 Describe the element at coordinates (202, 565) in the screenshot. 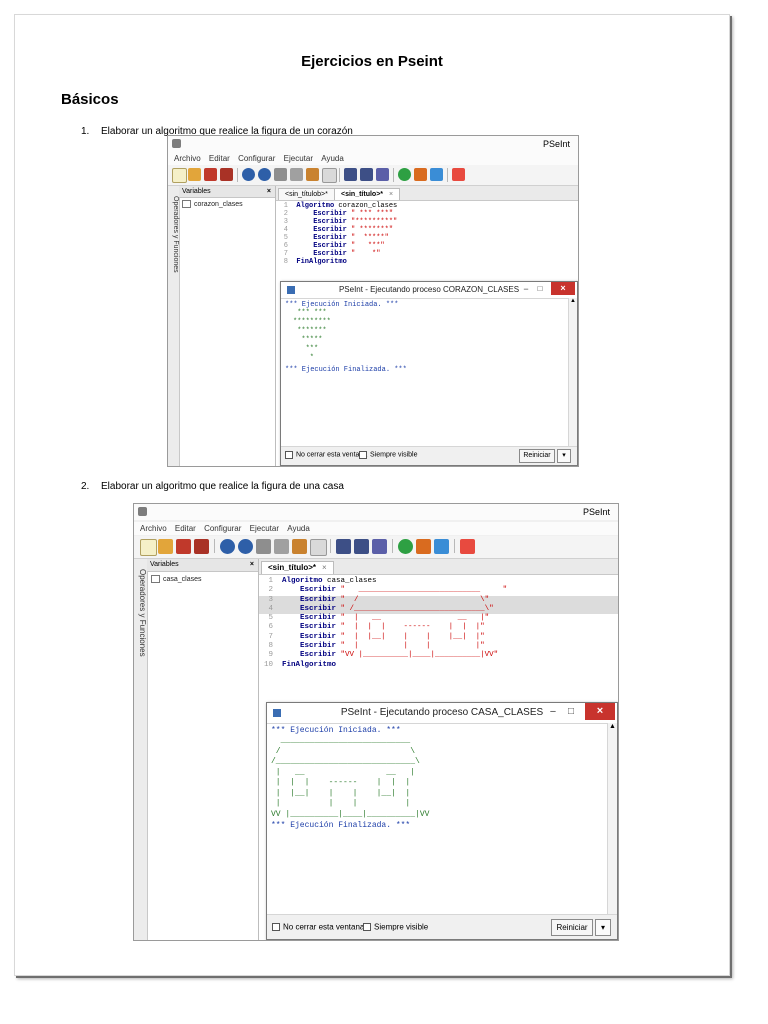

I see `variables-header: Variables ×` at that location.